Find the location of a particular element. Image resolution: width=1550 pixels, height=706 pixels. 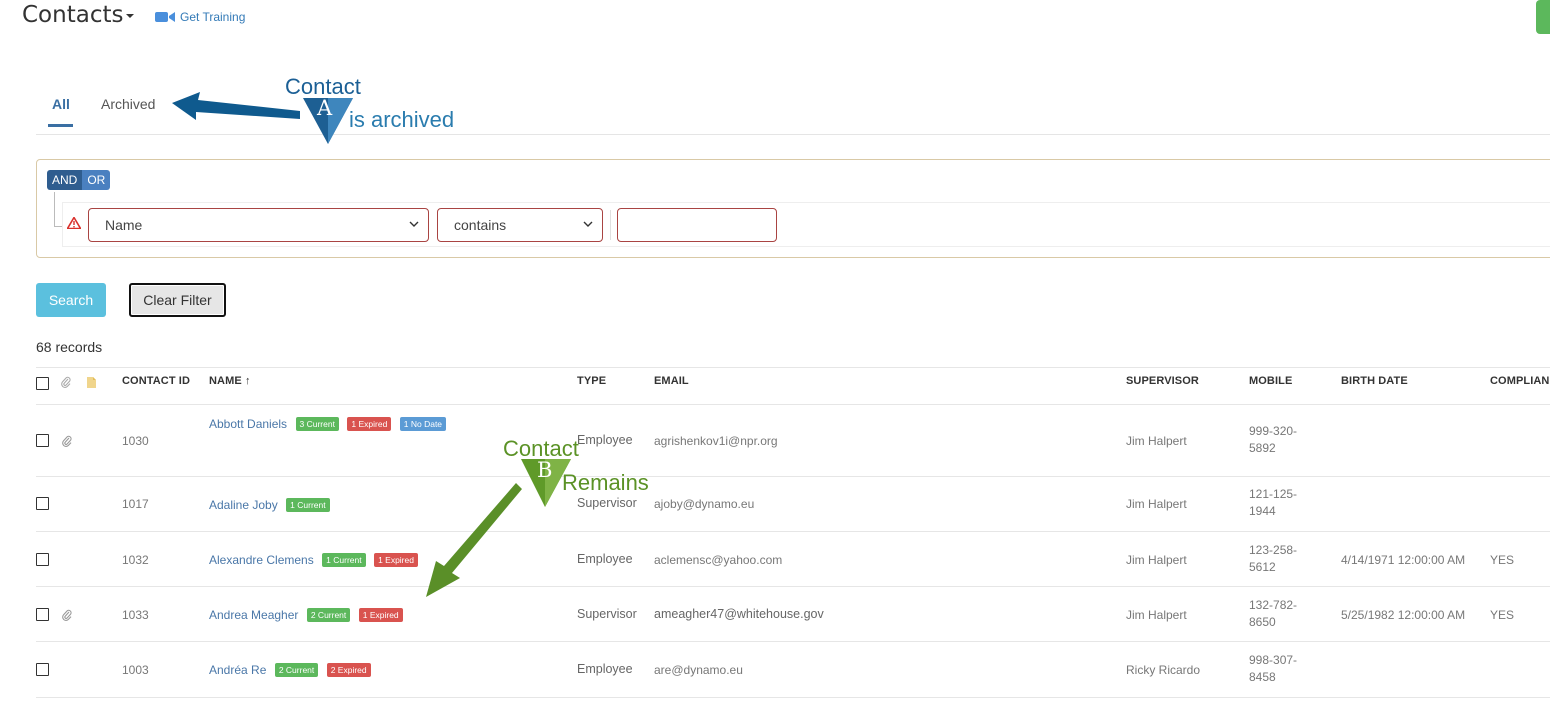

video-camera-icon is located at coordinates (165, 17).